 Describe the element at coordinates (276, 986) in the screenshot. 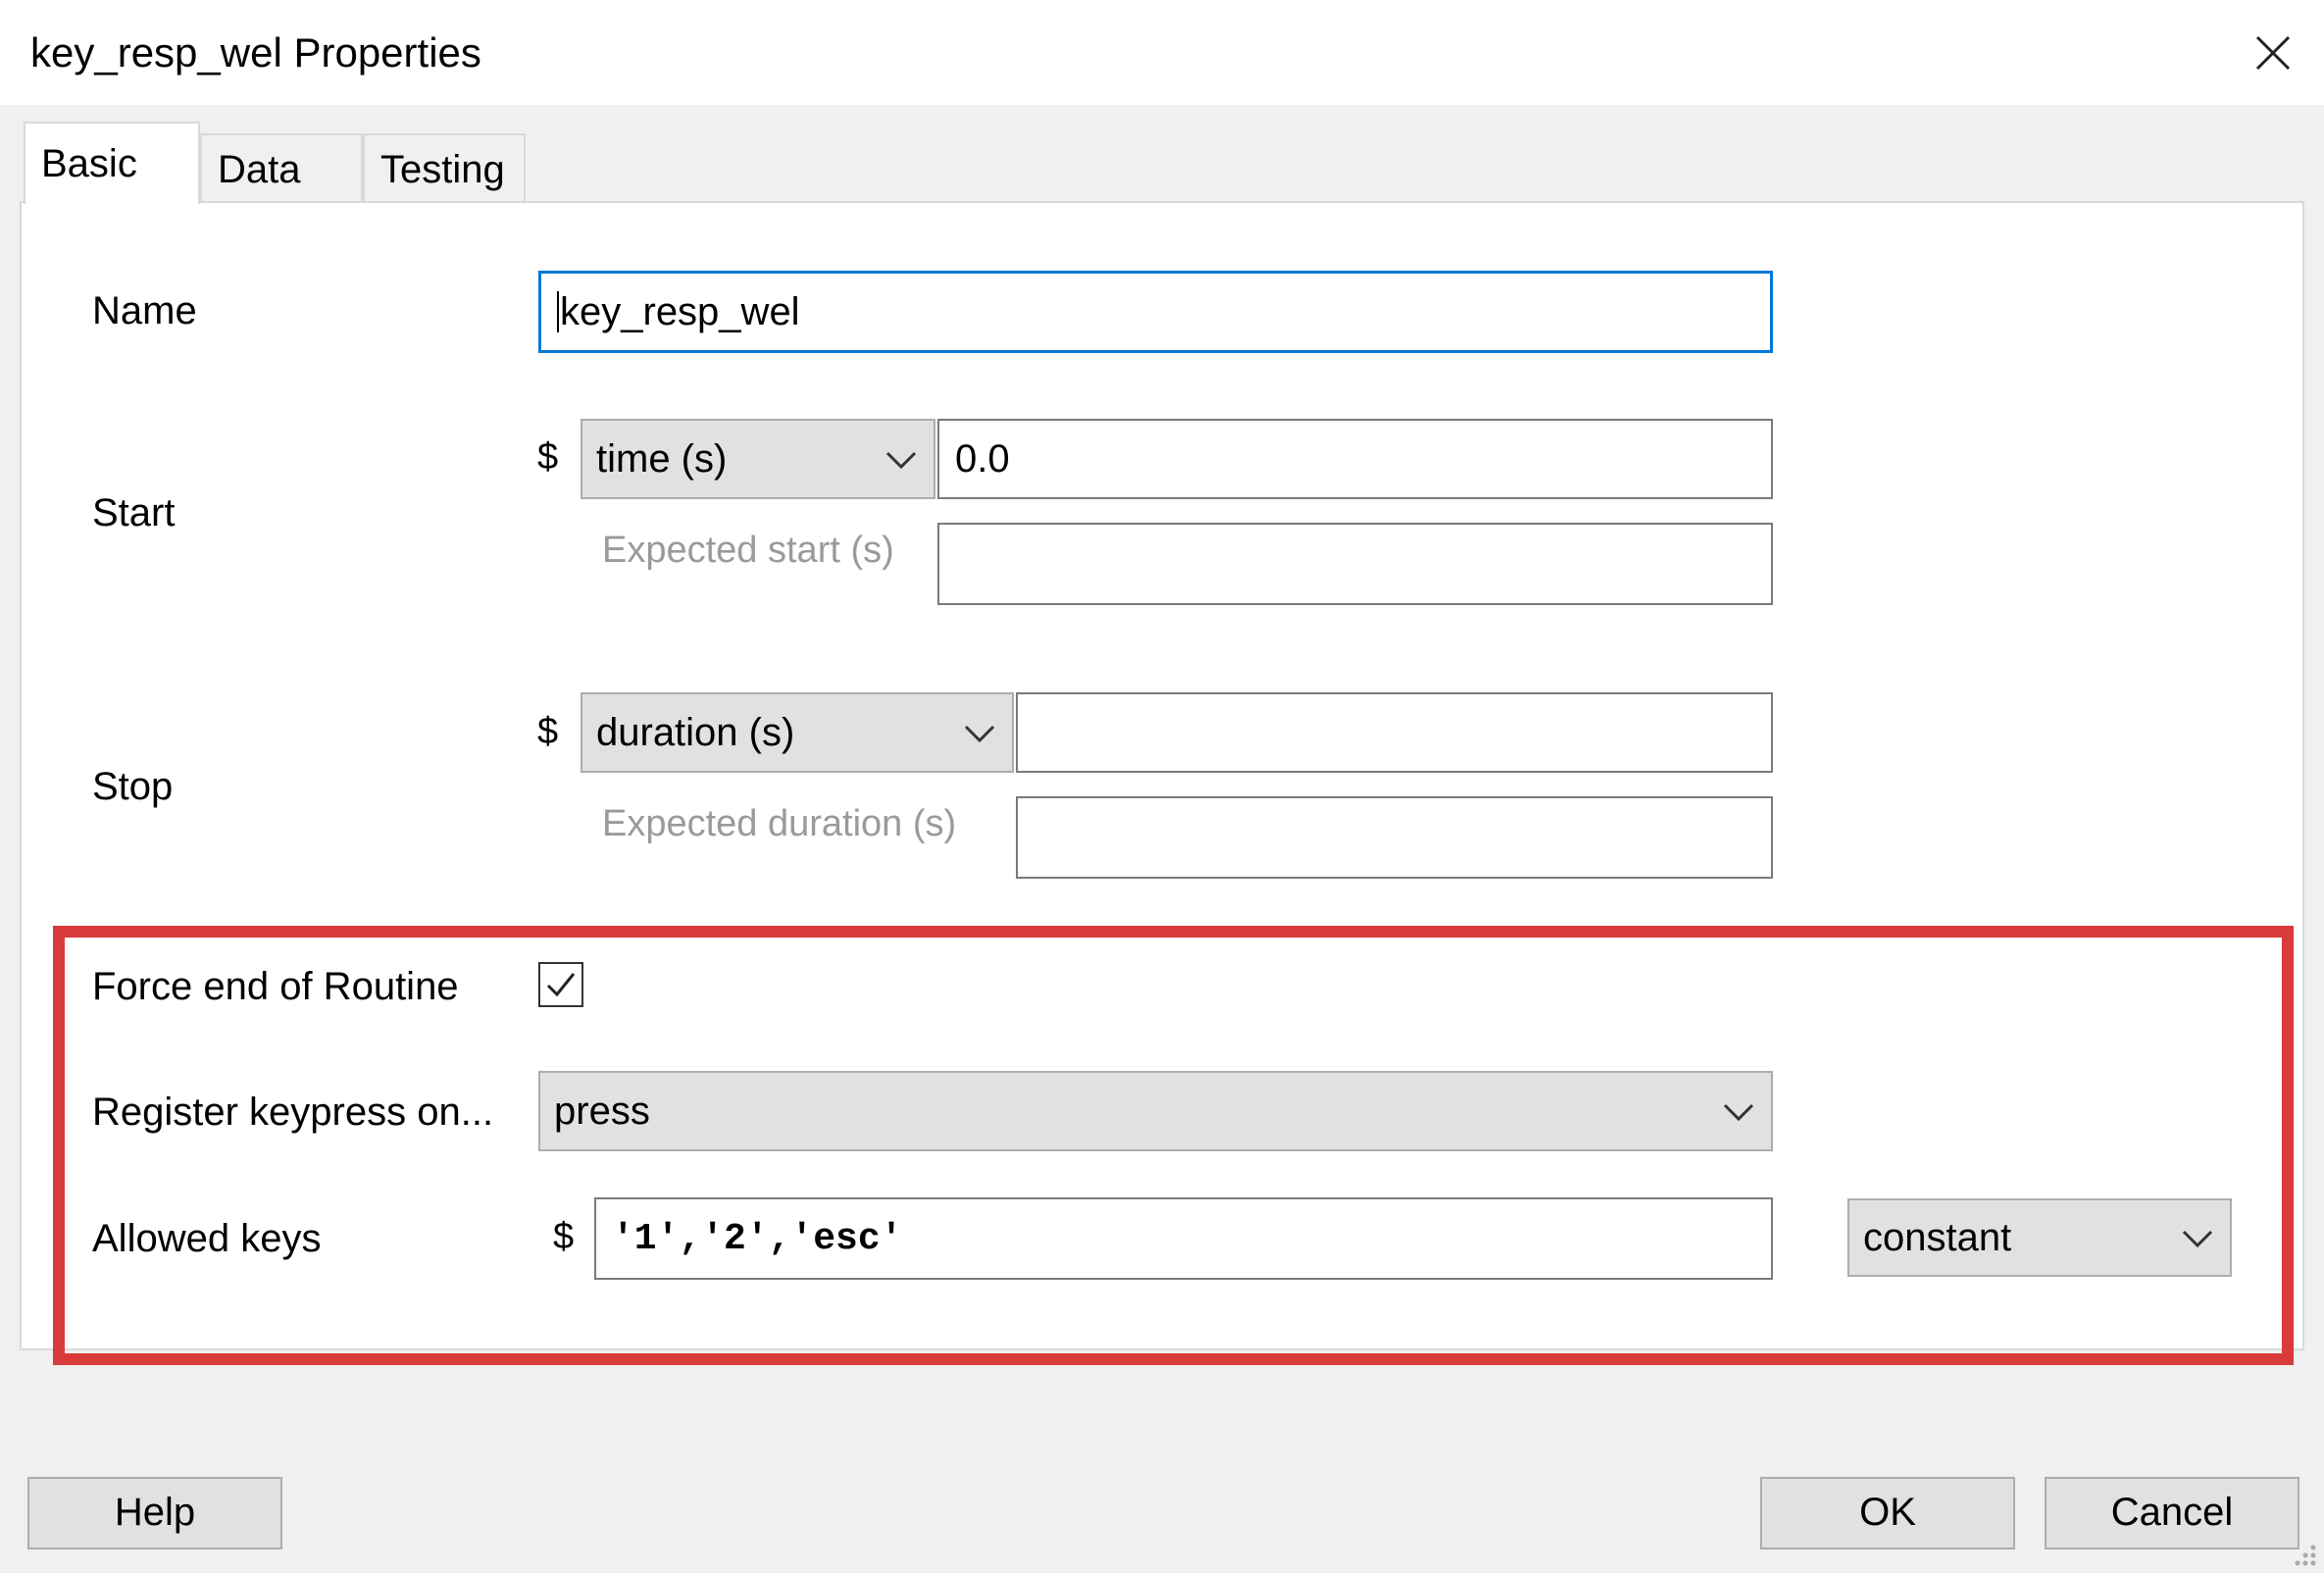

I see `force-end-label: Force end of Routine` at that location.